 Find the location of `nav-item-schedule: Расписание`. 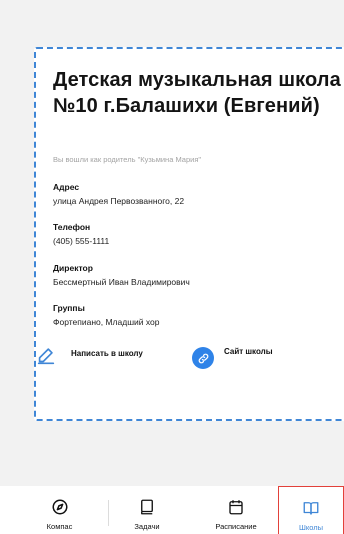

nav-item-schedule: Расписание is located at coordinates (236, 510).